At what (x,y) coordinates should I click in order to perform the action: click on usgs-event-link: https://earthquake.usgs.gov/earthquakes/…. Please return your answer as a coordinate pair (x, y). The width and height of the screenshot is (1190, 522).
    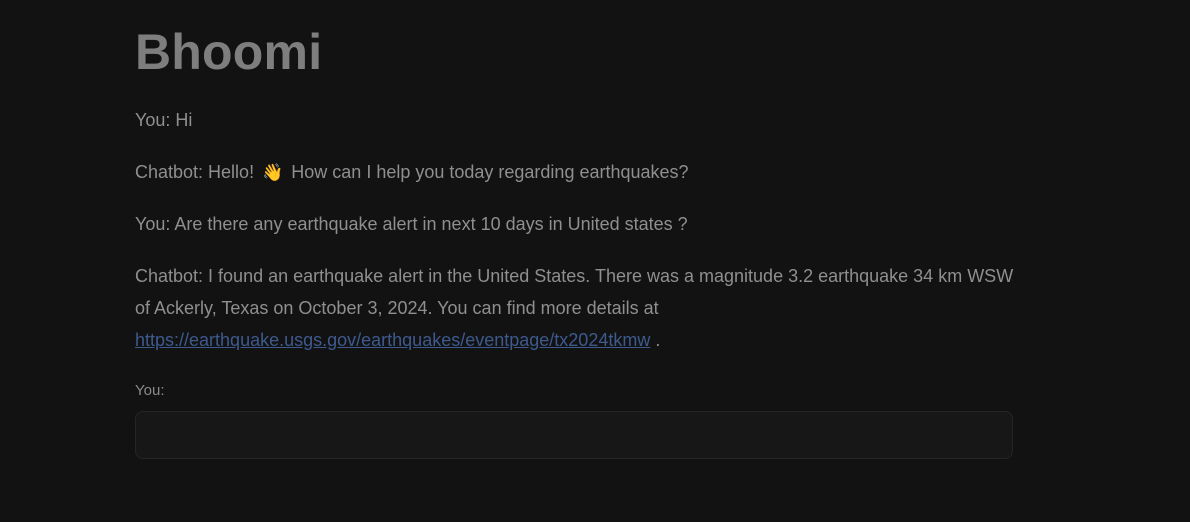
    Looking at the image, I should click on (392, 340).